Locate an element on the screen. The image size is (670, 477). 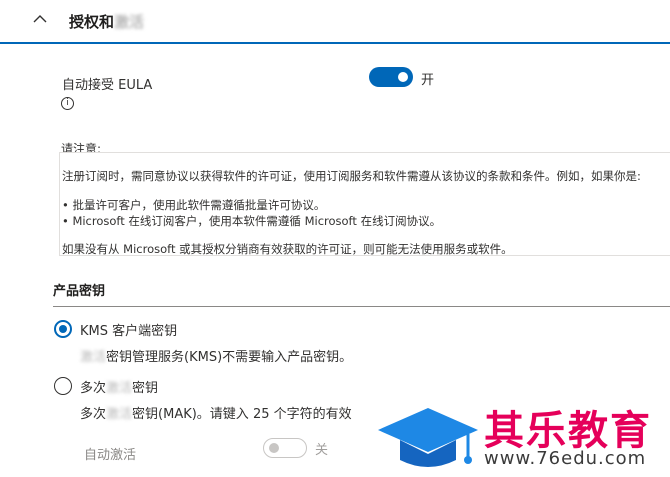
eula-label: 自动接受 EULA is located at coordinates (107, 85).